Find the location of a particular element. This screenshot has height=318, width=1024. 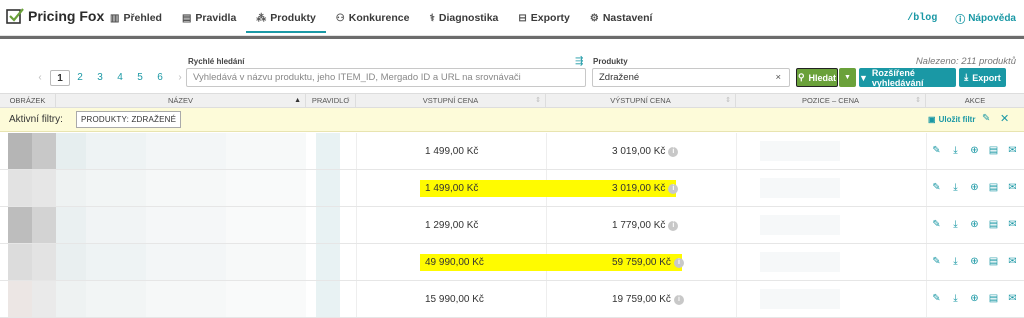

table-row: 1 299,00 Kč 1 779,00 Kč i ✎ ⤓ ⊕ ▤ ✉ is located at coordinates (512, 225).